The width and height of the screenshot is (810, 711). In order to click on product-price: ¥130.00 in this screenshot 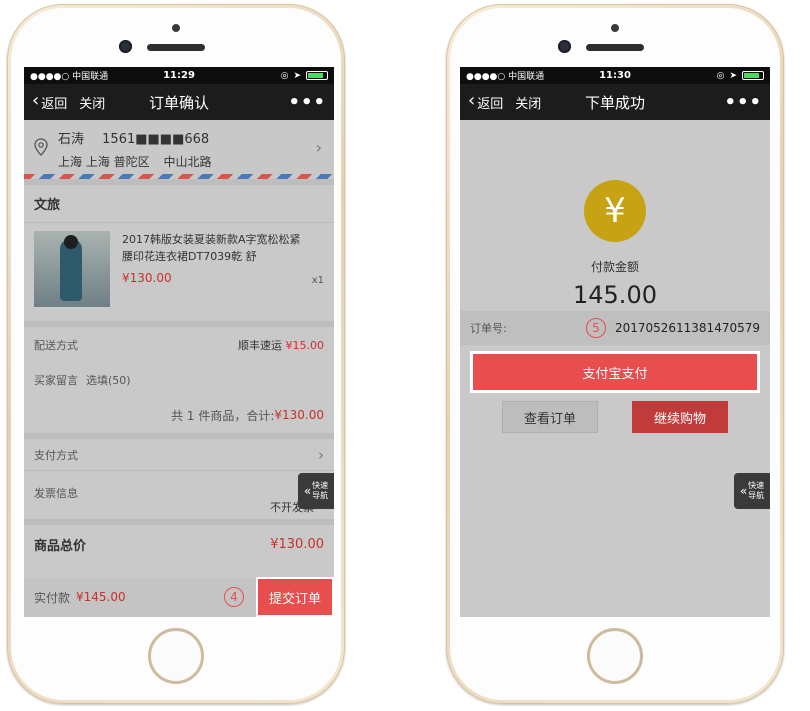, I will do `click(147, 278)`.